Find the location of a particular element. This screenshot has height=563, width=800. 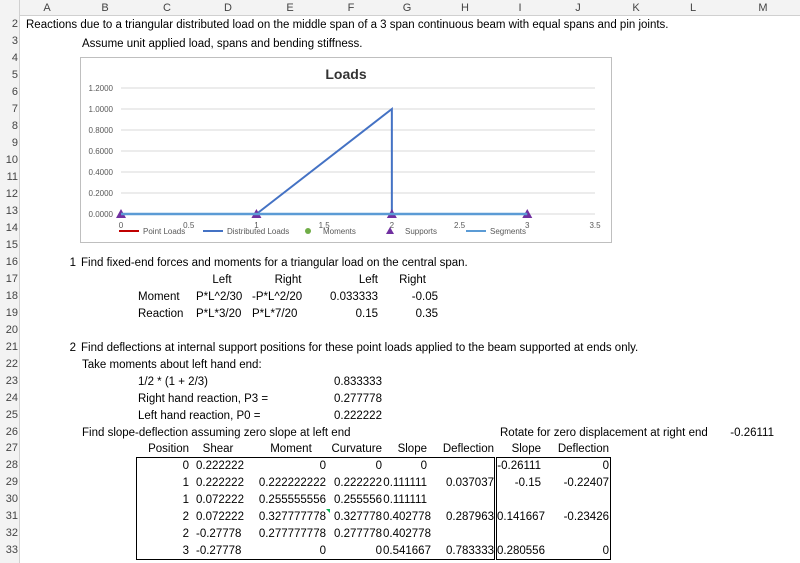

table-cell-deflection-rot: 0 is located at coordinates (576, 551).